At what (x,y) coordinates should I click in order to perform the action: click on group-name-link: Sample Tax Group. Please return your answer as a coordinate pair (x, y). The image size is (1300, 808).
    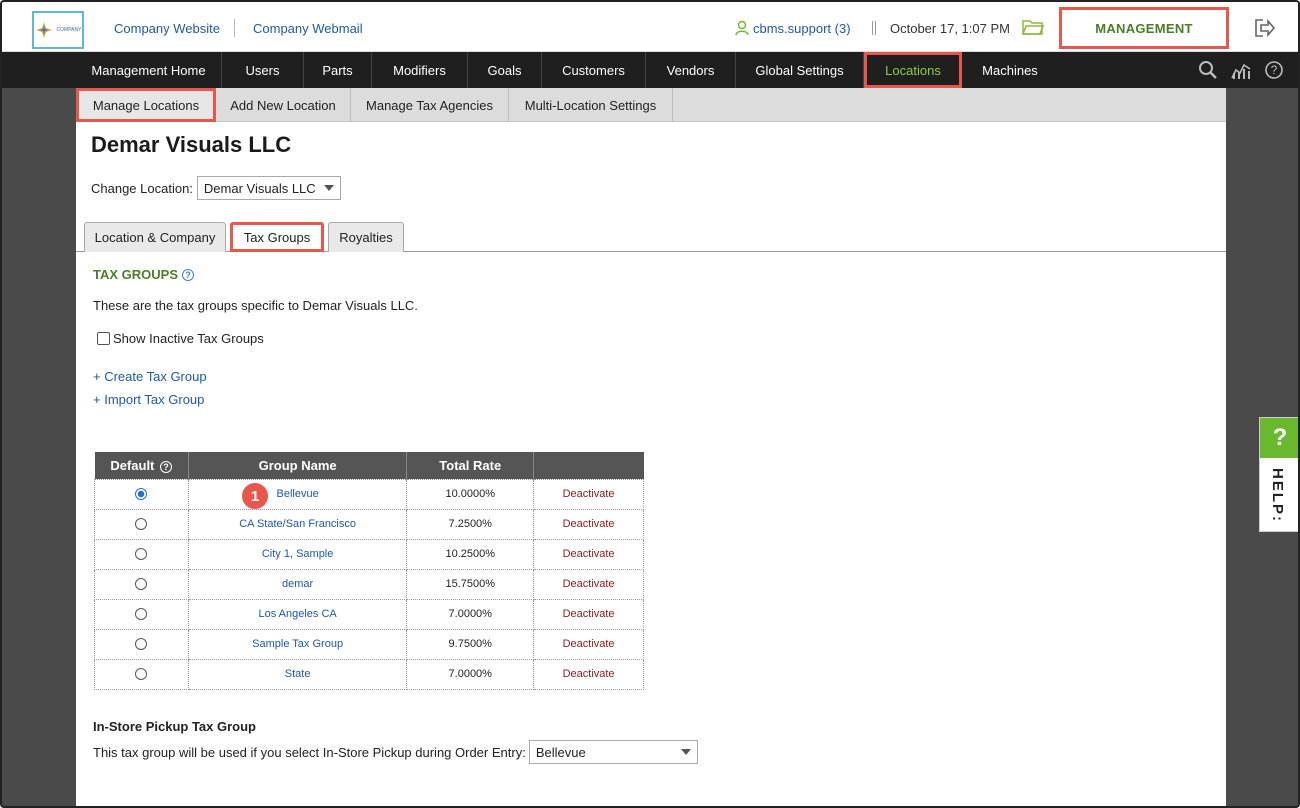
    Looking at the image, I should click on (297, 644).